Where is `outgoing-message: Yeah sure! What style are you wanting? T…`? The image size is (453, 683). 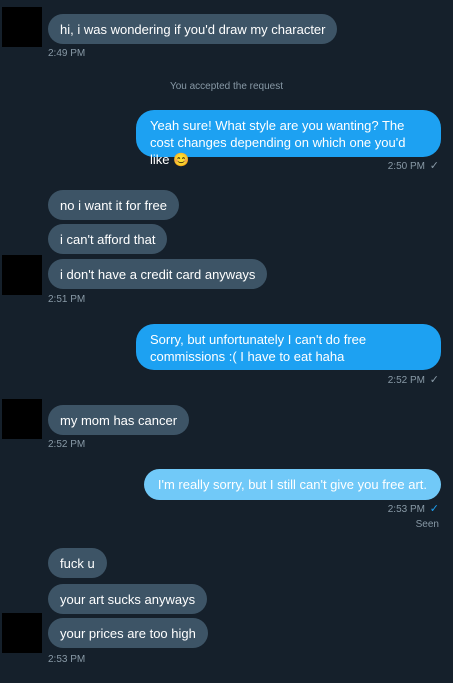
outgoing-message: Yeah sure! What style are you wanting? T… is located at coordinates (288, 138).